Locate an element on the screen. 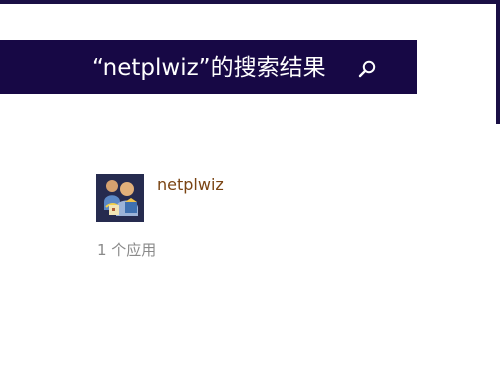 This screenshot has width=500, height=378. search-results-title: “netplwiz”的搜索结果 is located at coordinates (209, 68).